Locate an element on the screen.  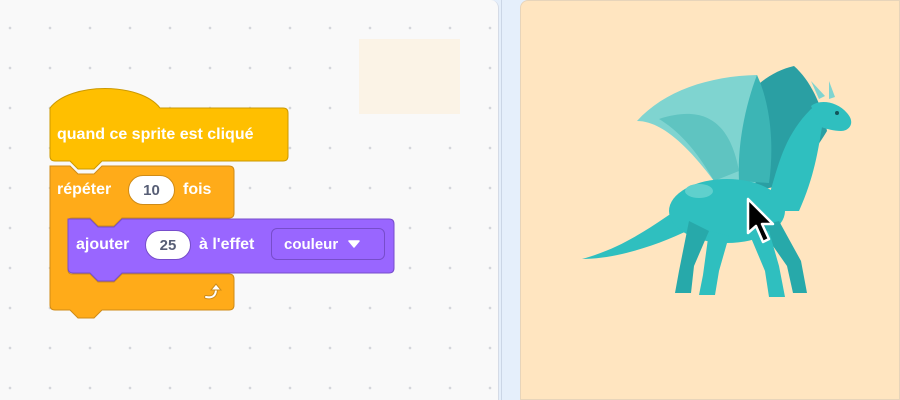
effect-dropdown: couleur is located at coordinates (328, 244).